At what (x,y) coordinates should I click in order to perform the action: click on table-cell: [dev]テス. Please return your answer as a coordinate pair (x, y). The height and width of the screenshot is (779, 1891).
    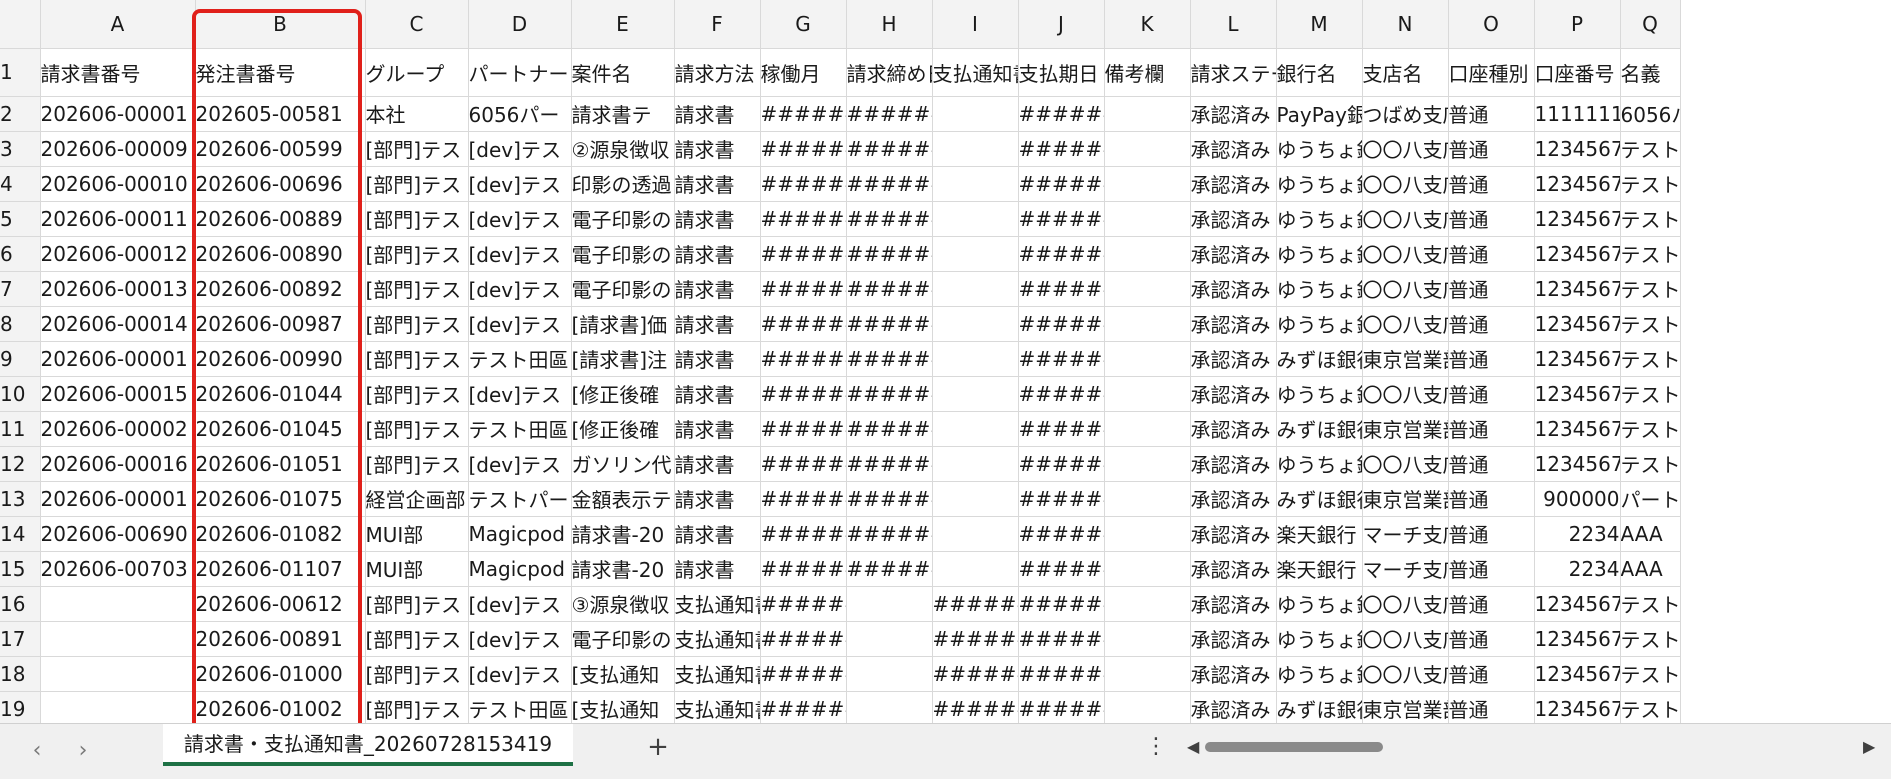
    Looking at the image, I should click on (520, 254).